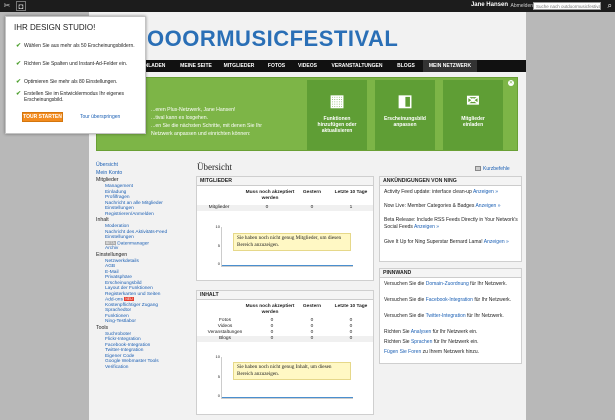  What do you see at coordinates (357, 66) in the screenshot?
I see `nav-item-events: VERANSTALTUNGEN` at bounding box center [357, 66].